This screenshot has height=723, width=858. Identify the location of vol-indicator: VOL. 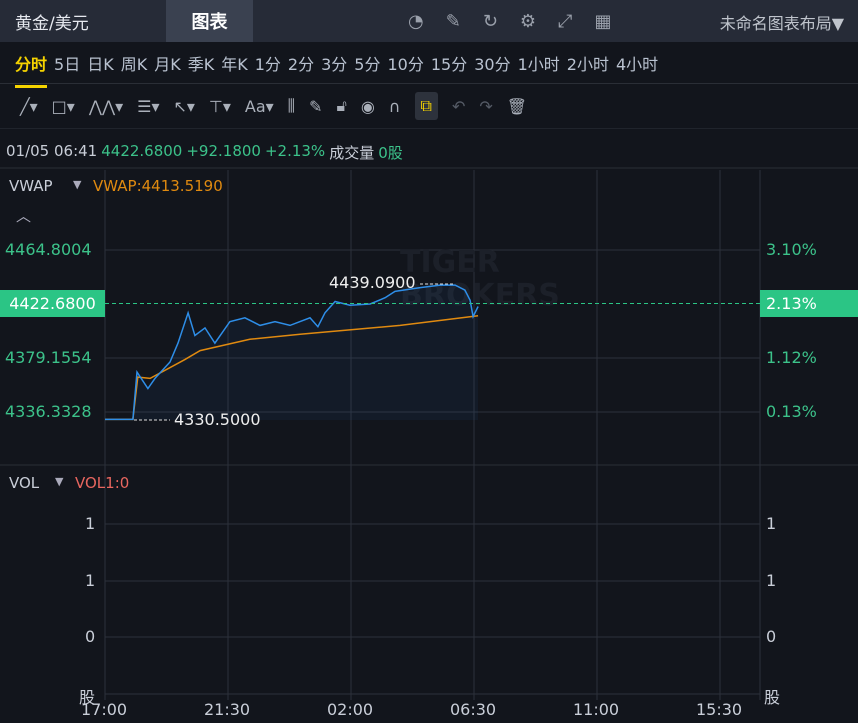
(24, 483).